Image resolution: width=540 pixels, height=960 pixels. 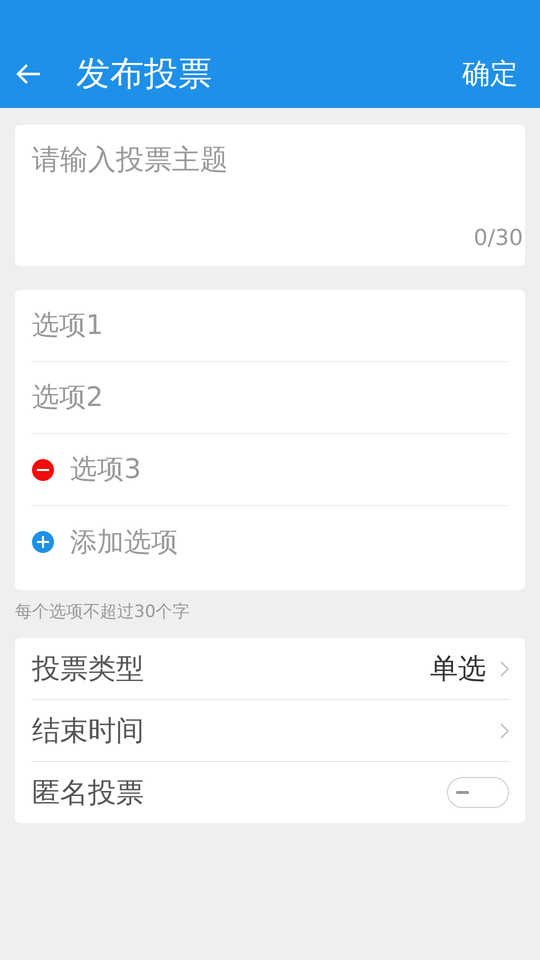 I want to click on character-counter: 0/30, so click(x=498, y=238).